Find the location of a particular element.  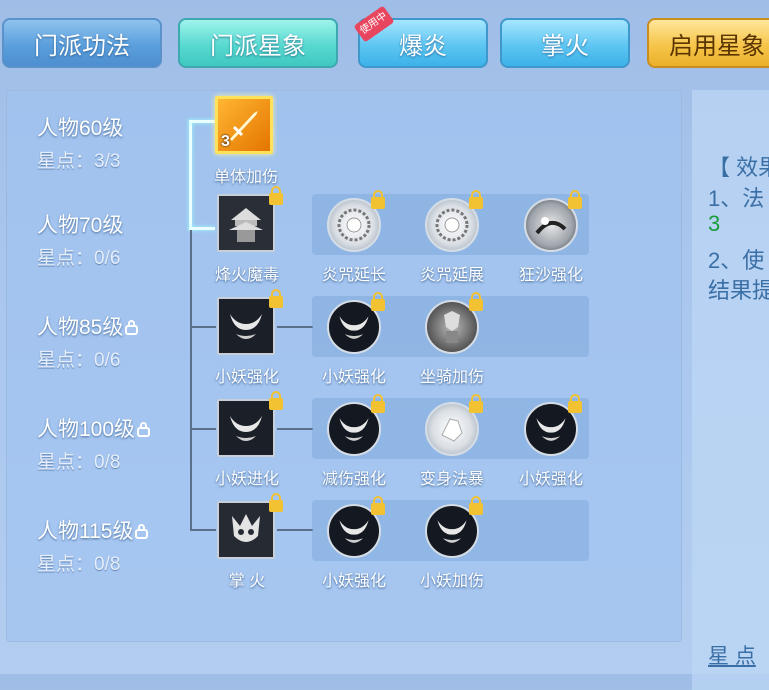

skill-label: 狂沙强化 is located at coordinates (550, 275).